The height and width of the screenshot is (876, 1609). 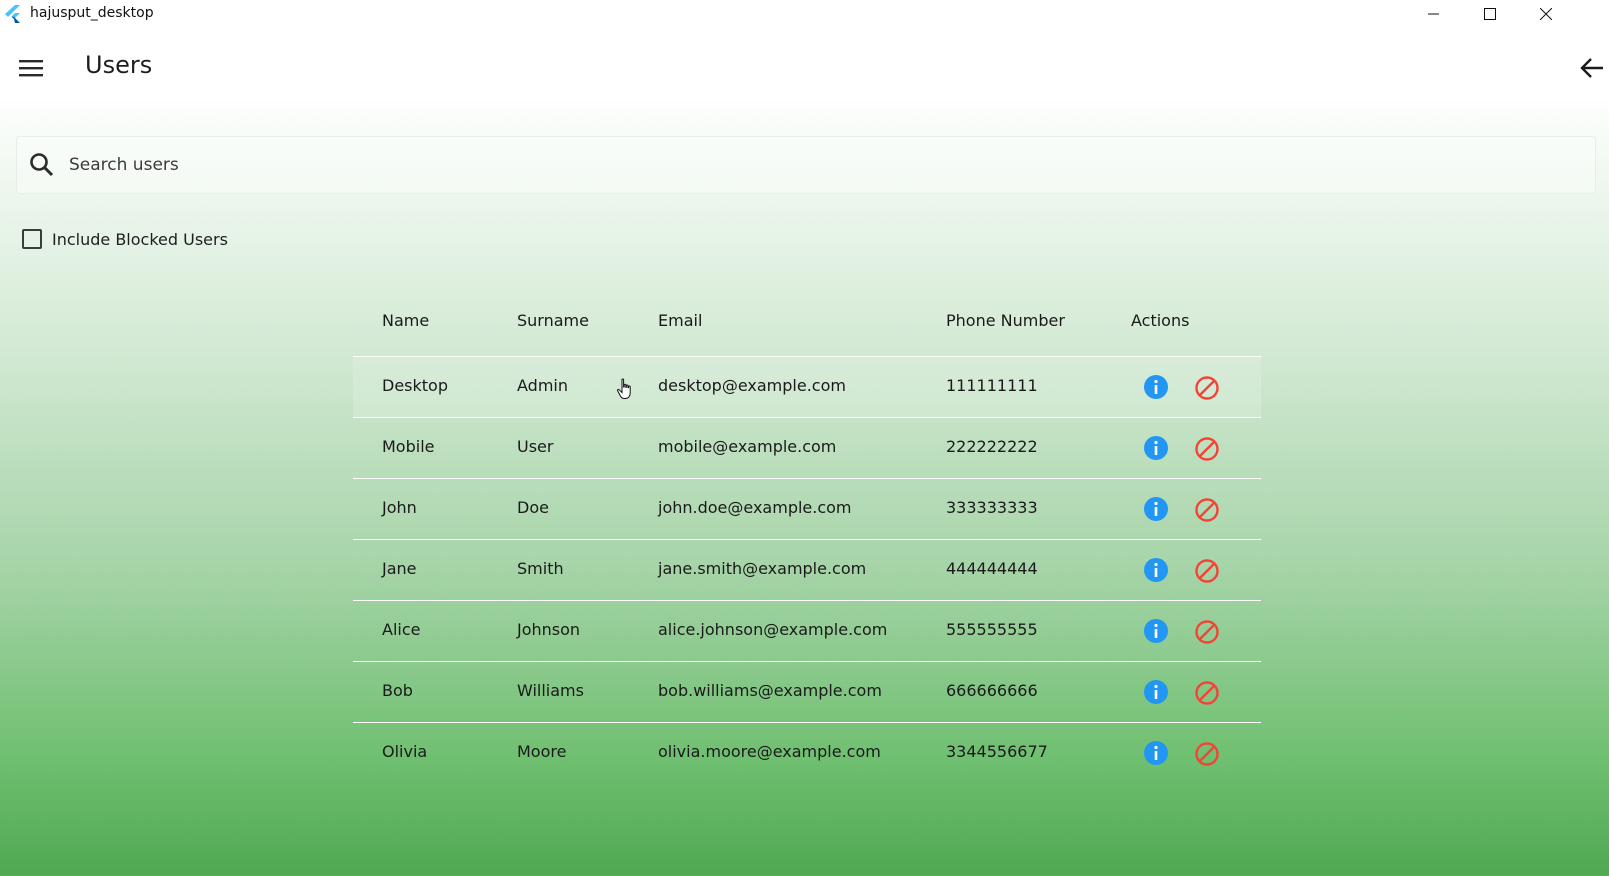 I want to click on column-header-name: Name, so click(x=405, y=320).